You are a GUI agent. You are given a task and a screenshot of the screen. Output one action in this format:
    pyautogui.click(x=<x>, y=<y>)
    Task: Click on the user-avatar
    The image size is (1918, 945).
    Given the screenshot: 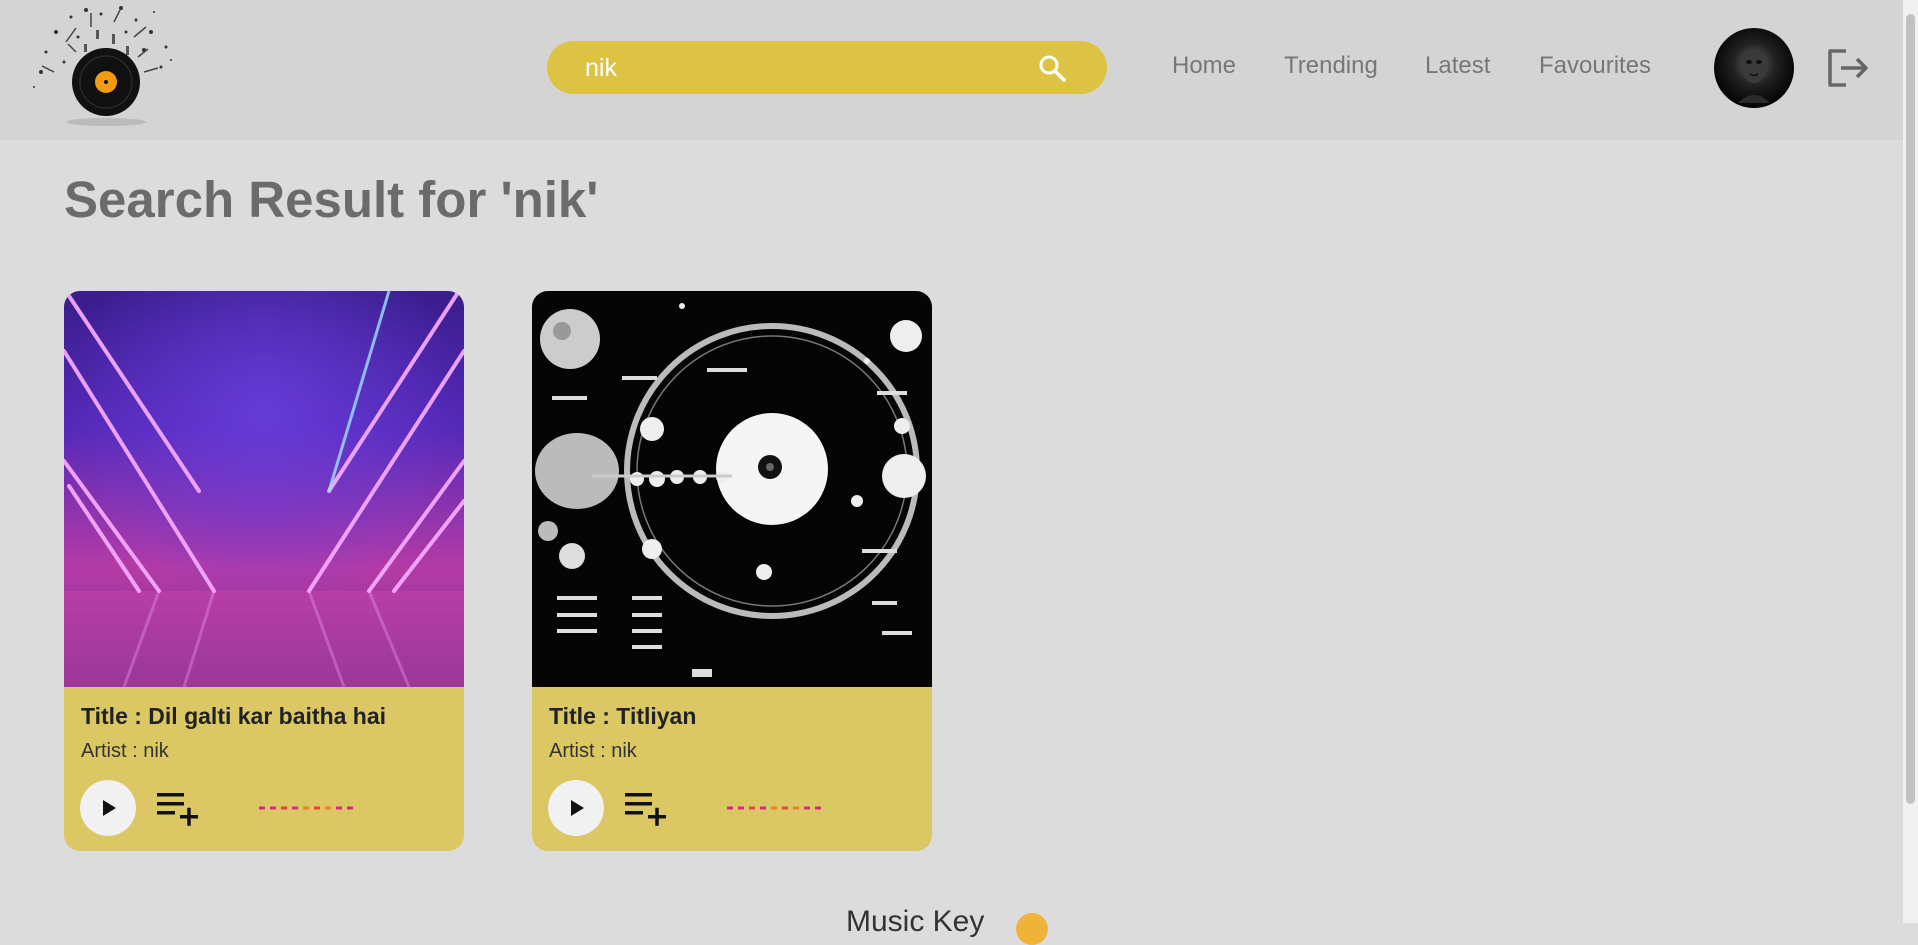 What is the action you would take?
    pyautogui.click(x=1754, y=68)
    